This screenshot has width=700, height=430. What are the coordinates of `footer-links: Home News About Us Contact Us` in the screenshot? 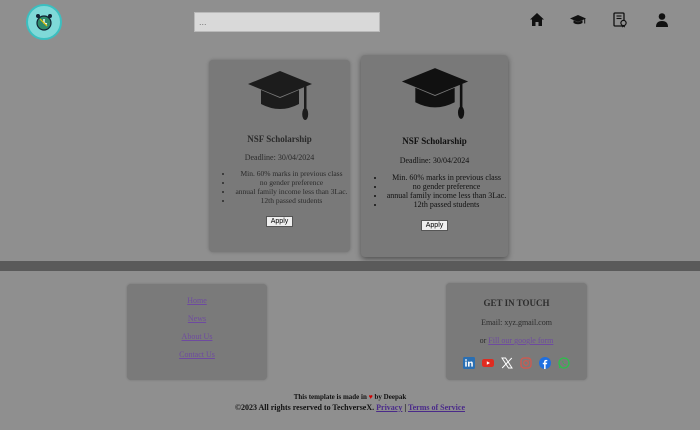 It's located at (197, 332).